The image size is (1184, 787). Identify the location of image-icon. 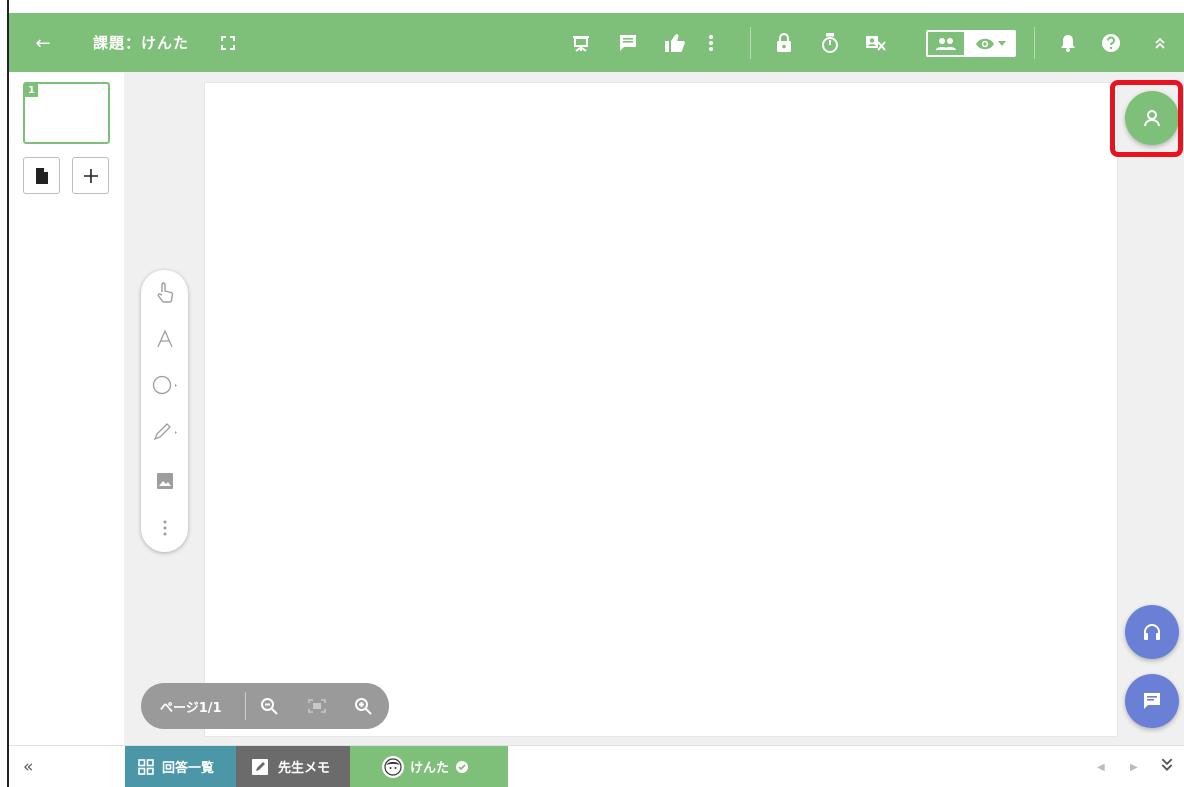
(164, 481).